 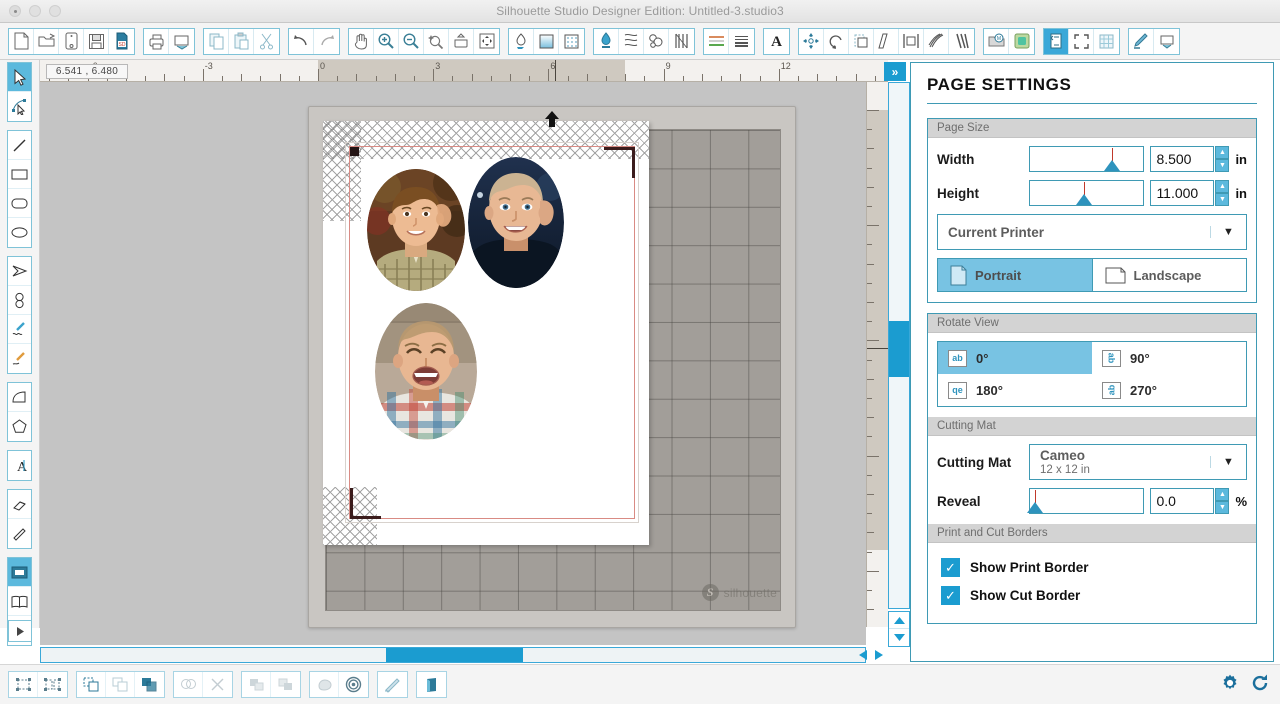 I want to click on make-compound-path-icon, so click(x=91, y=684).